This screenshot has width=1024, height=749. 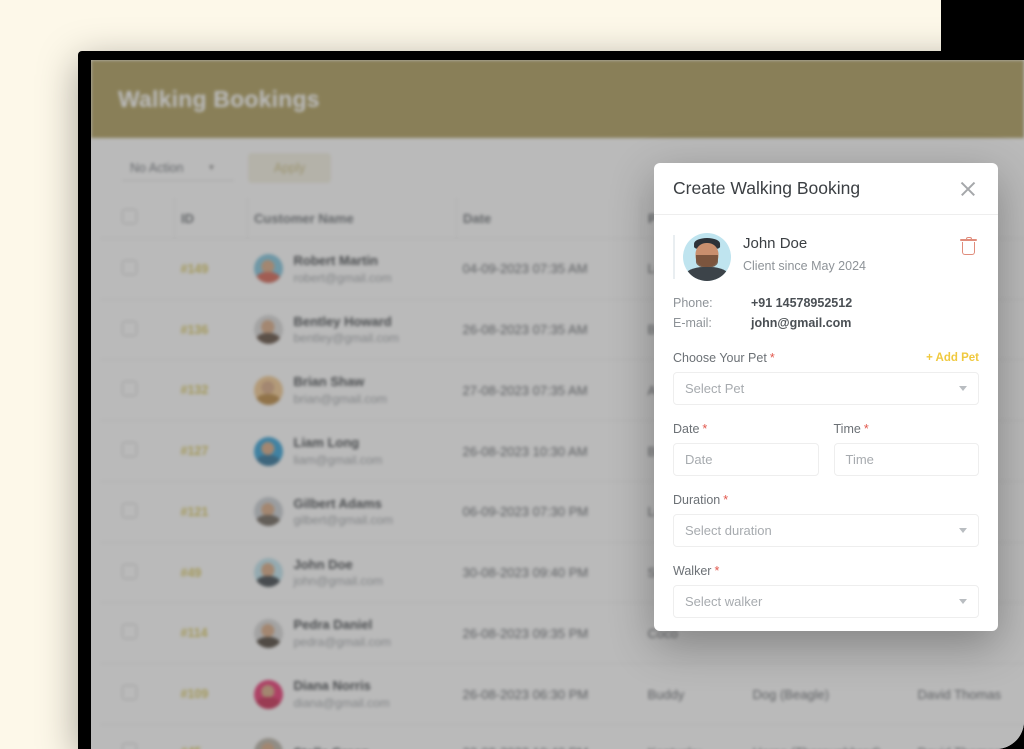 What do you see at coordinates (826, 449) in the screenshot?
I see `field-date-time: Date * Date Time * Time` at bounding box center [826, 449].